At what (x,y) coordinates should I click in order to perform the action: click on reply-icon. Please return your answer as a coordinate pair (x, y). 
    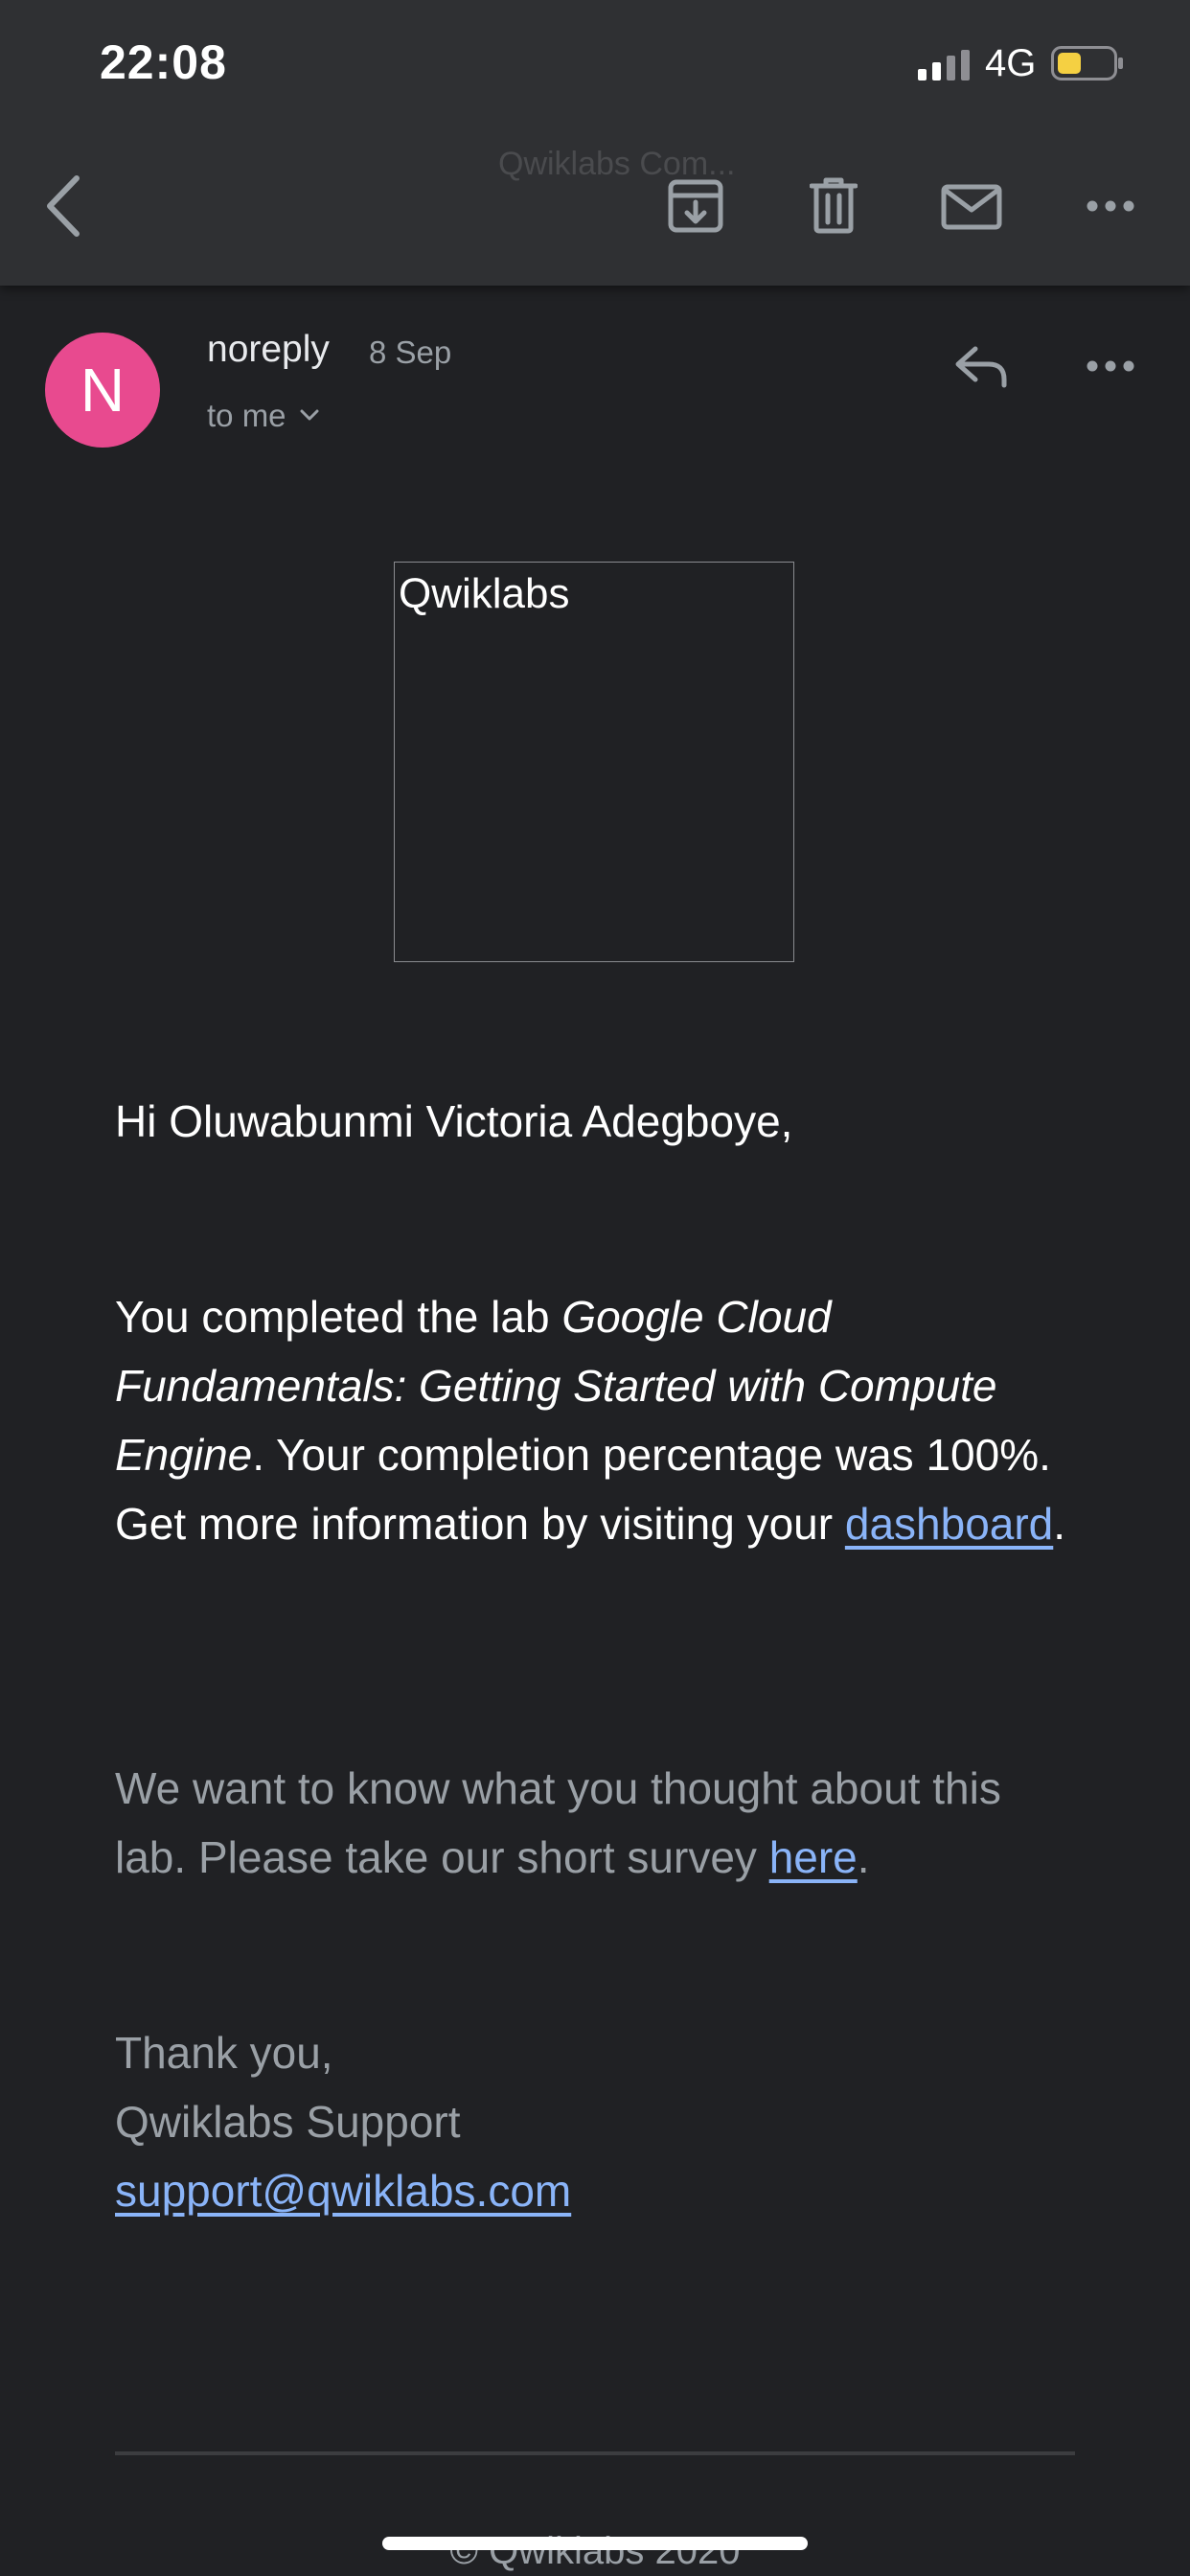
    Looking at the image, I should click on (982, 366).